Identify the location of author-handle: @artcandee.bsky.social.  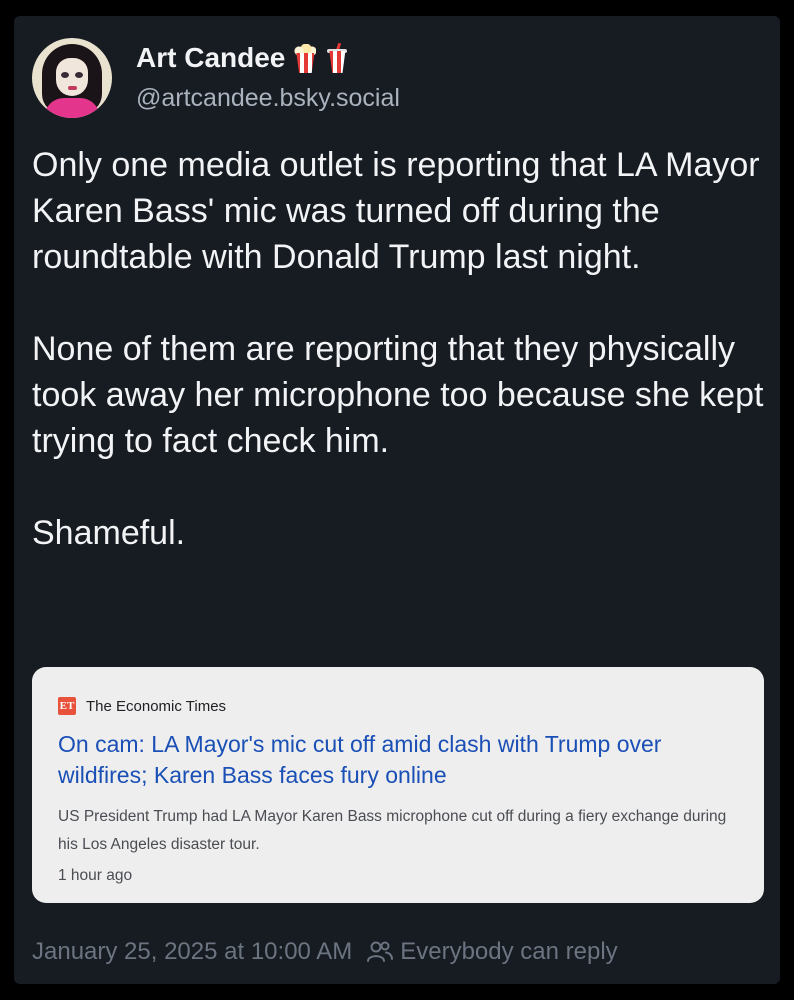
(268, 98).